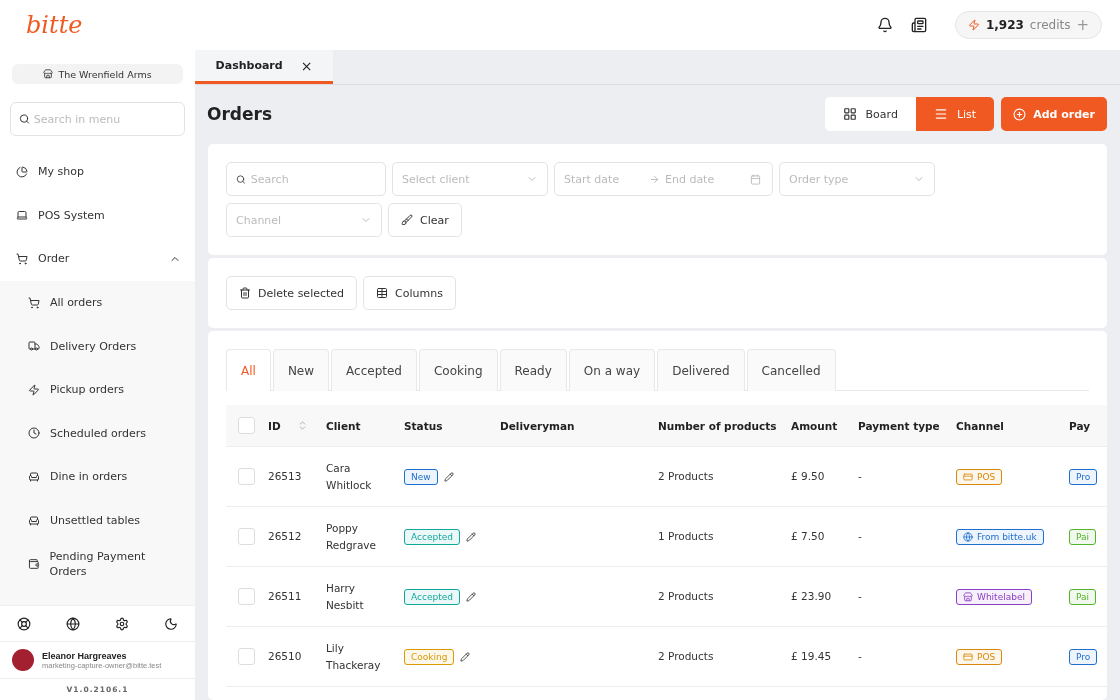 This screenshot has width=1120, height=700. I want to click on table-cell-text: 26513, so click(285, 476).